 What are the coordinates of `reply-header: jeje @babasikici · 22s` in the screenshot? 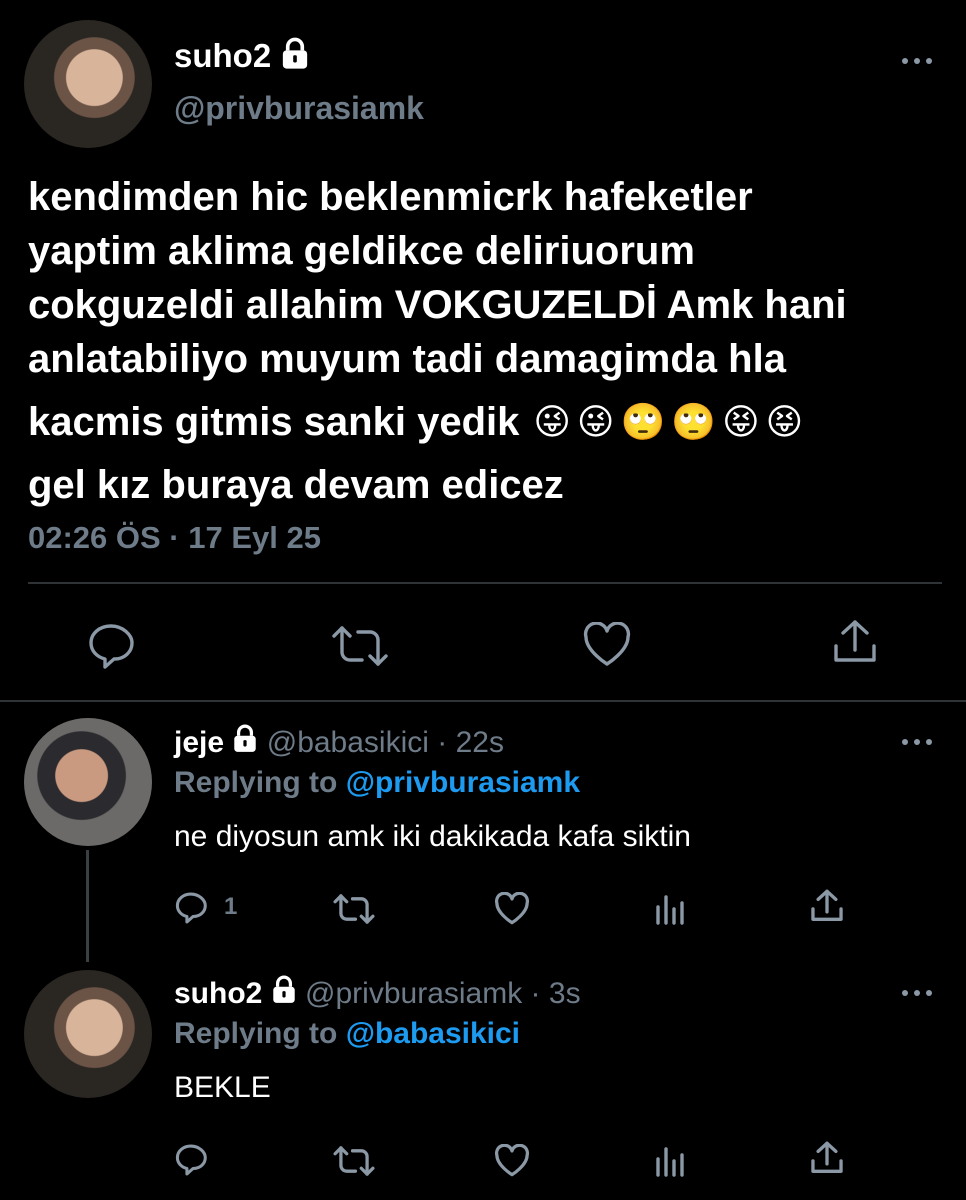 It's located at (339, 744).